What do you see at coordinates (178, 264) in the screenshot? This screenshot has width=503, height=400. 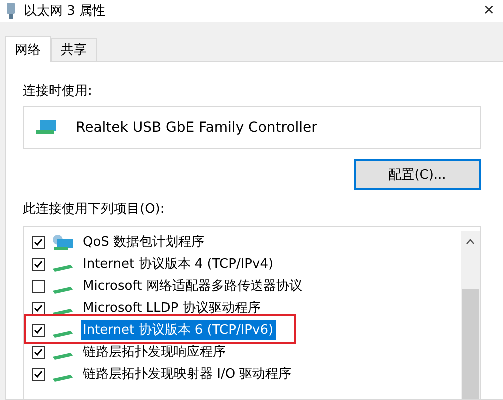 I see `list-item: Internet 协议版本 4 (TCP/IPv4)` at bounding box center [178, 264].